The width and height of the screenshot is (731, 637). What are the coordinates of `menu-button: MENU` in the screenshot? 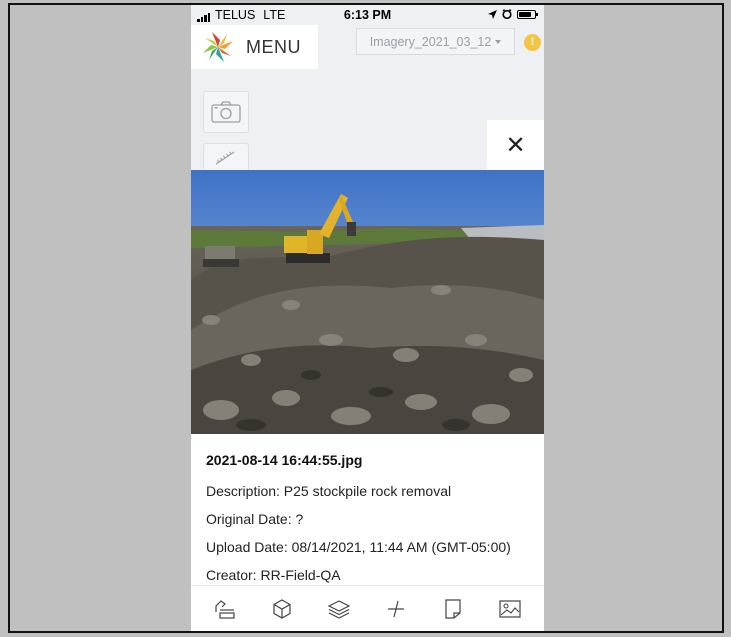 It's located at (254, 47).